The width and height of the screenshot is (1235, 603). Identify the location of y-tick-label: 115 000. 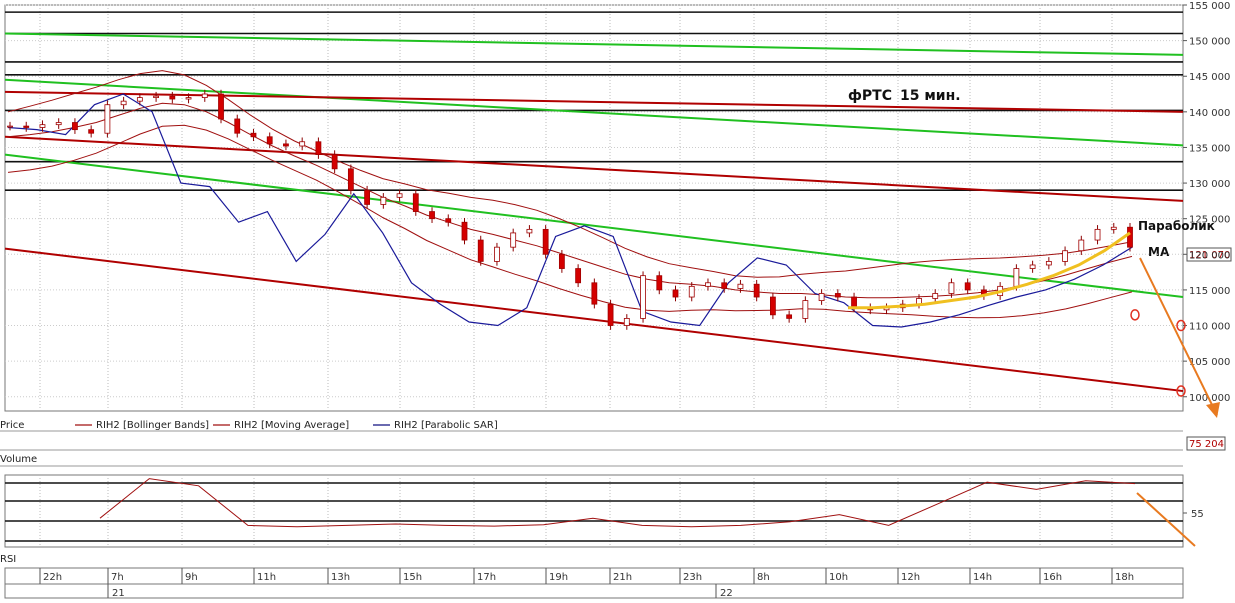
(1209, 291).